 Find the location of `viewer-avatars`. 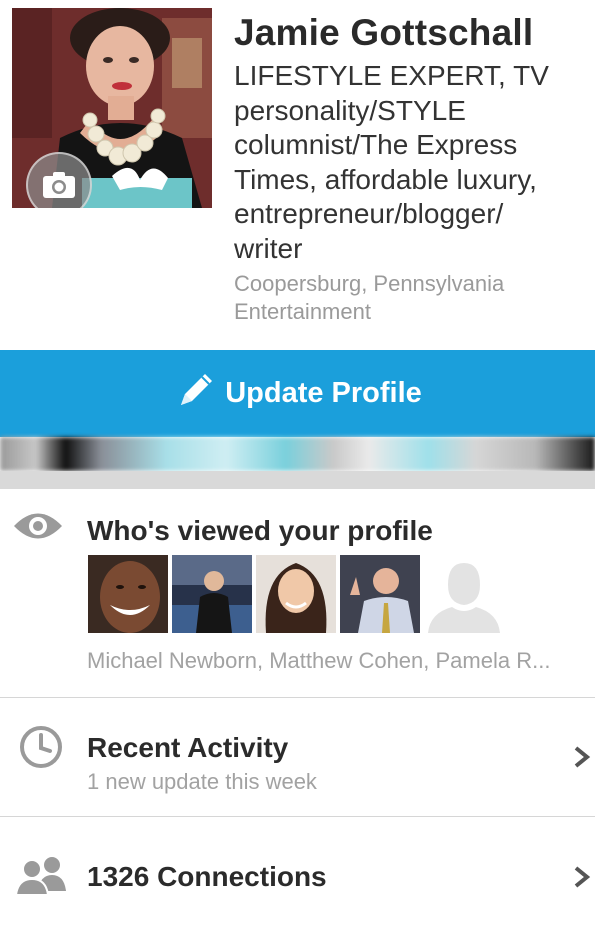

viewer-avatars is located at coordinates (296, 594).